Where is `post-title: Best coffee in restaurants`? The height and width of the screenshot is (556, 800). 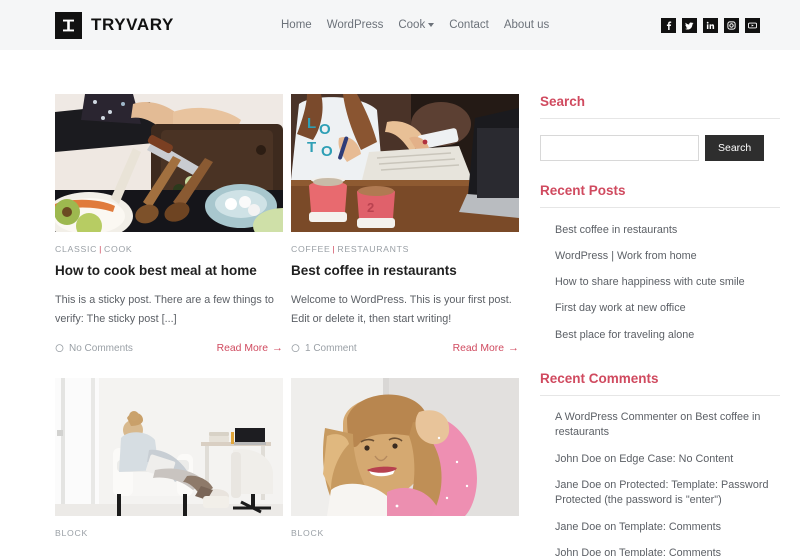 post-title: Best coffee in restaurants is located at coordinates (405, 271).